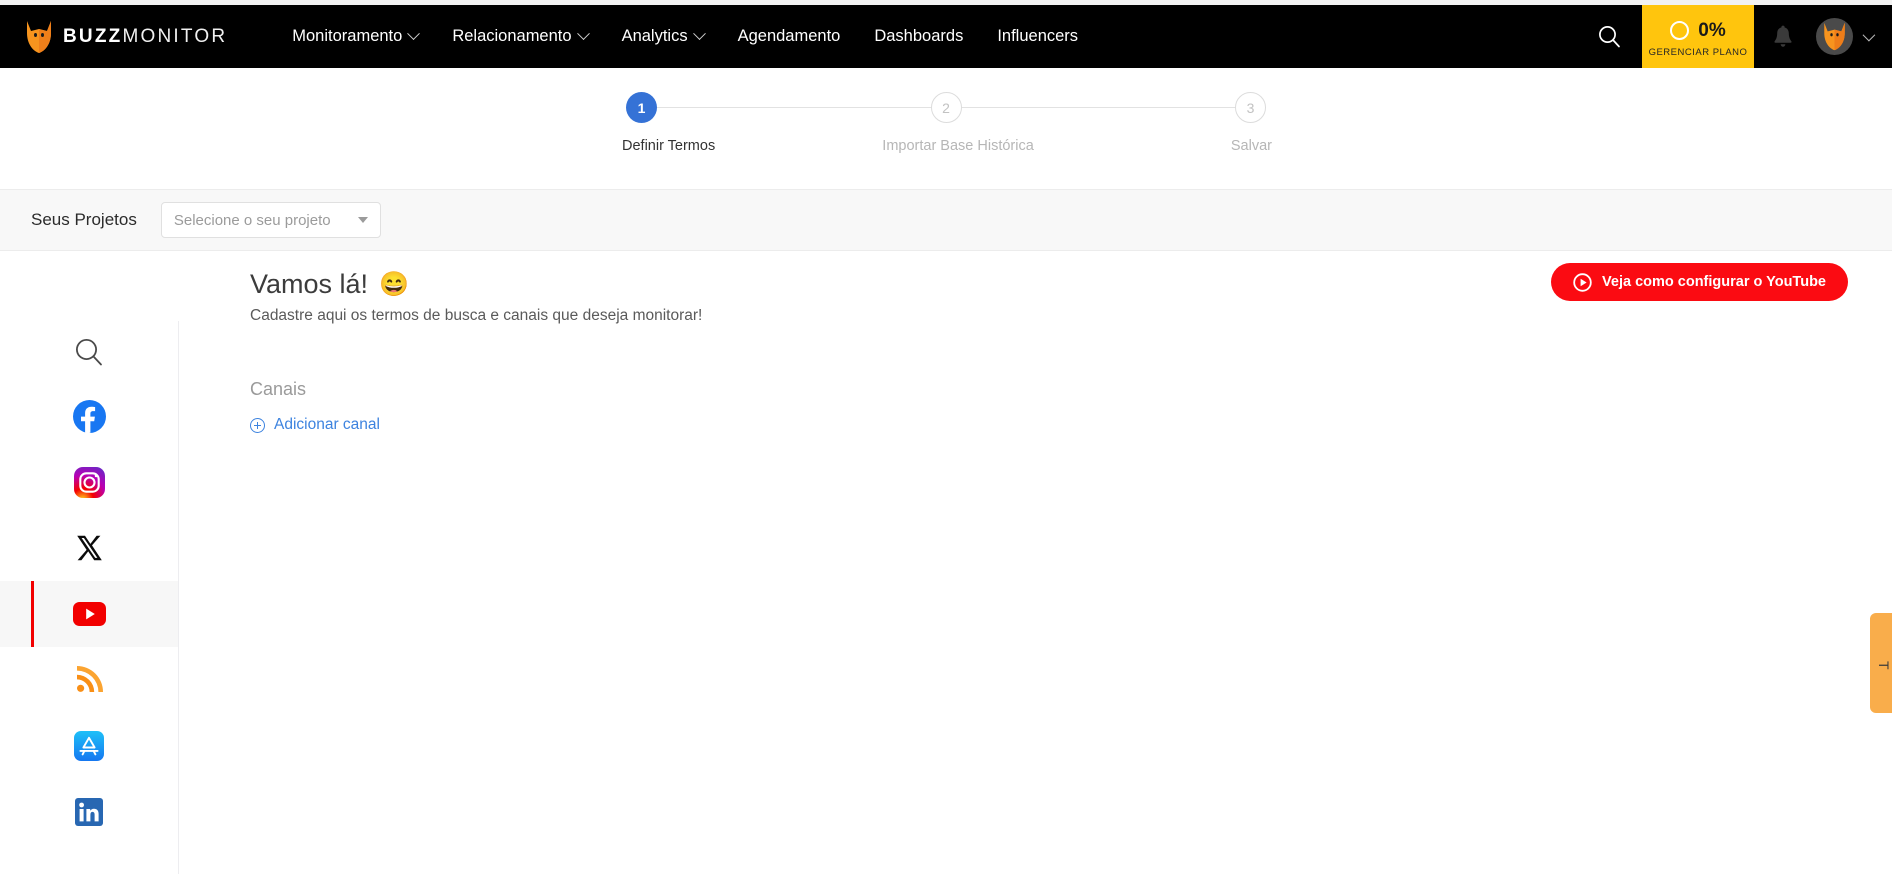 The height and width of the screenshot is (874, 1892). Describe the element at coordinates (1251, 146) in the screenshot. I see `step-label-3: Salvar` at that location.